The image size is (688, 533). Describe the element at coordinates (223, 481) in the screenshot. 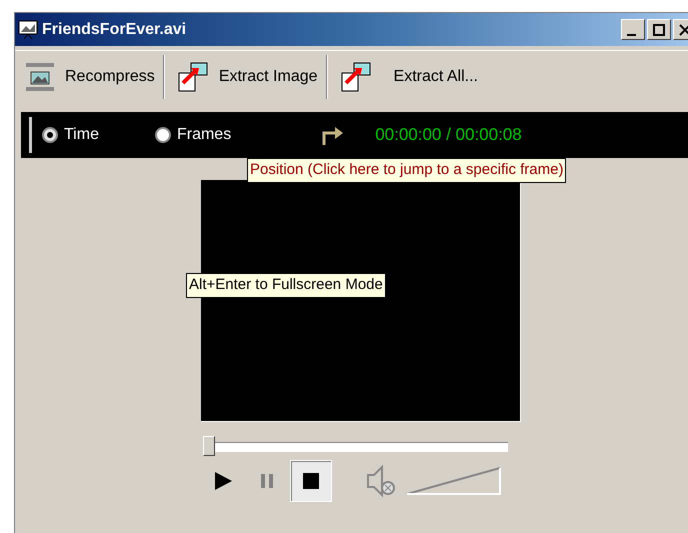

I see `play-icon` at that location.